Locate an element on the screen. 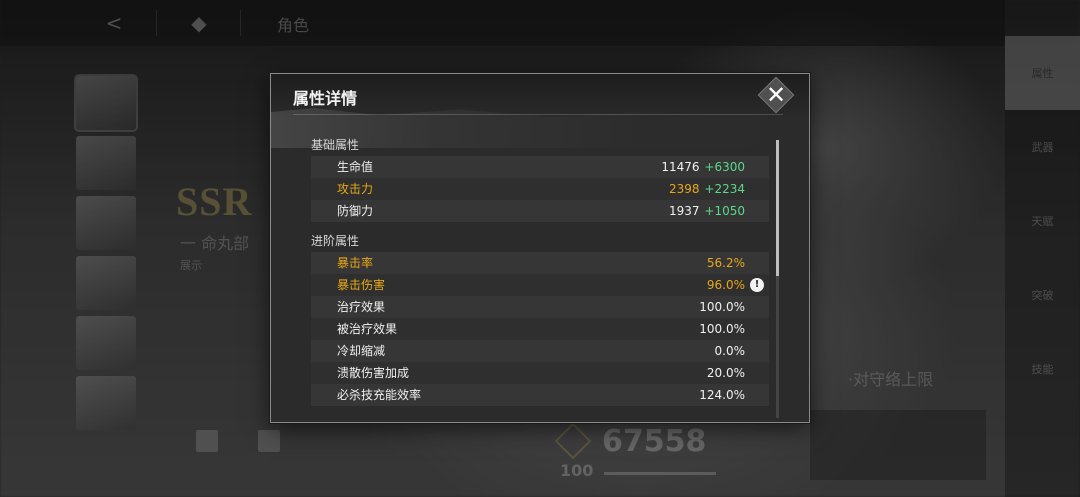 Image resolution: width=1080 pixels, height=497 pixels. modal-title: 属性详情 is located at coordinates (325, 98).